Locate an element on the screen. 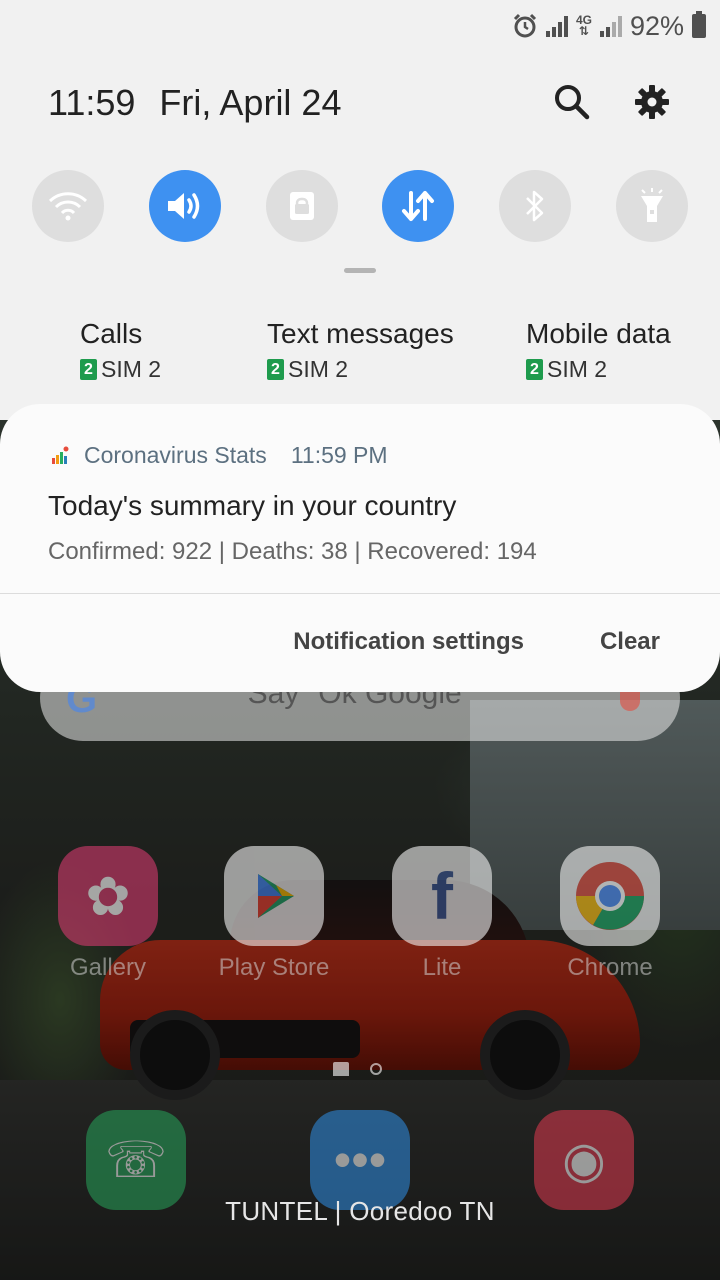 Image resolution: width=720 pixels, height=1280 pixels. sim-pref-title: Text messages is located at coordinates (360, 333).